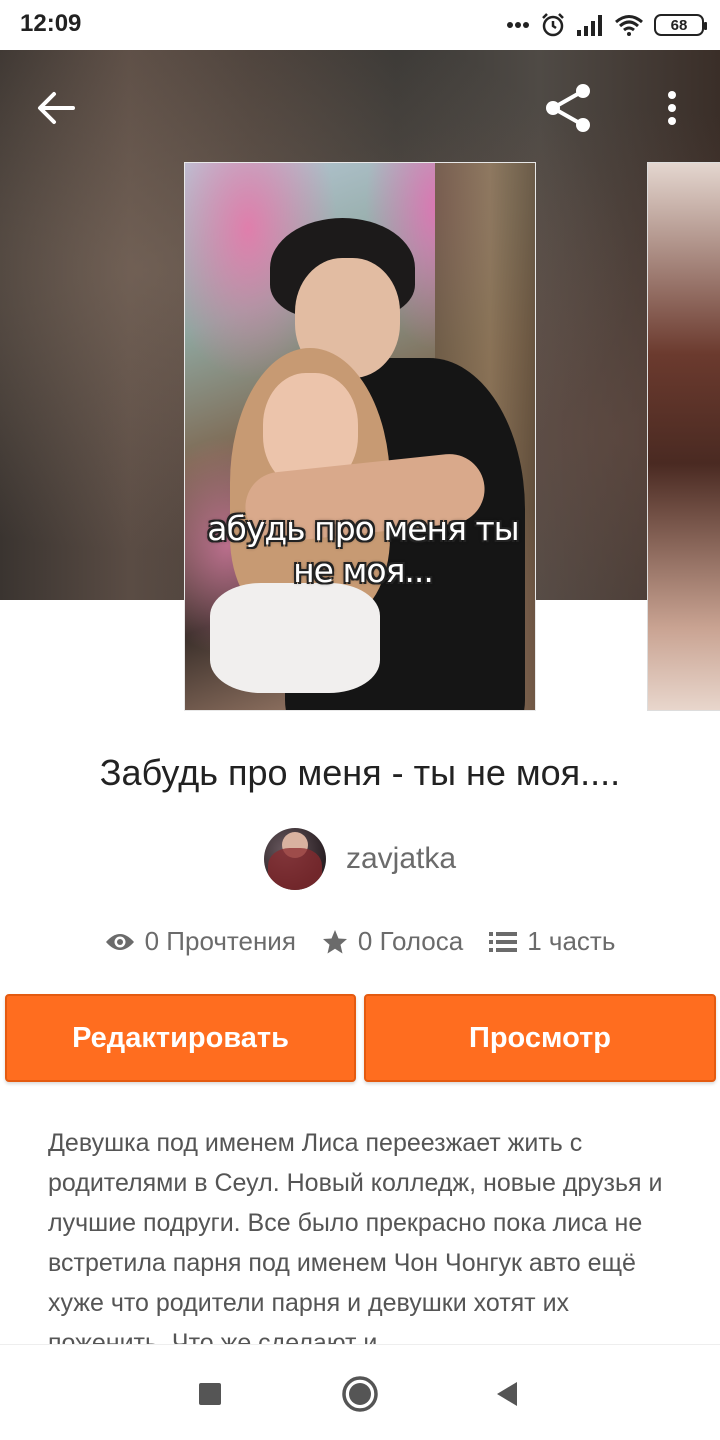  What do you see at coordinates (360, 25) in the screenshot?
I see `status-bar: 12:09 68` at bounding box center [360, 25].